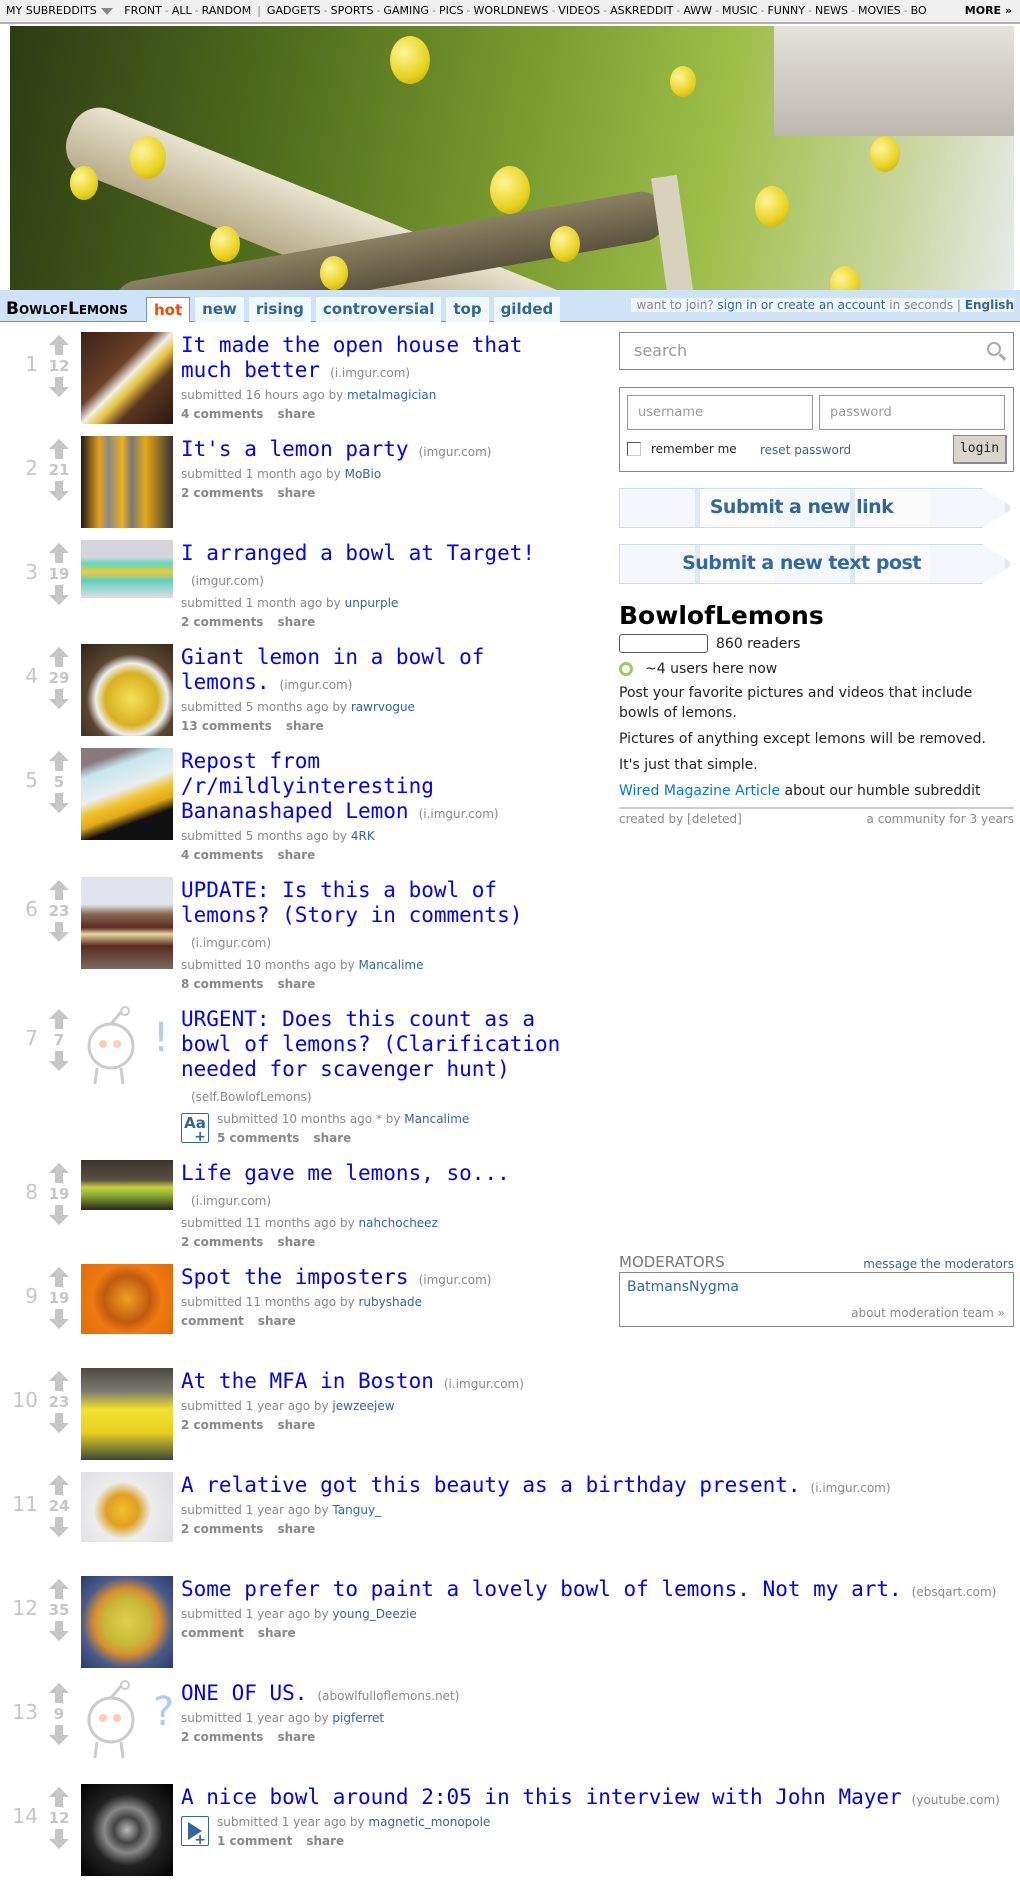 This screenshot has height=1888, width=1020. I want to click on author-link: pigferret, so click(358, 1718).